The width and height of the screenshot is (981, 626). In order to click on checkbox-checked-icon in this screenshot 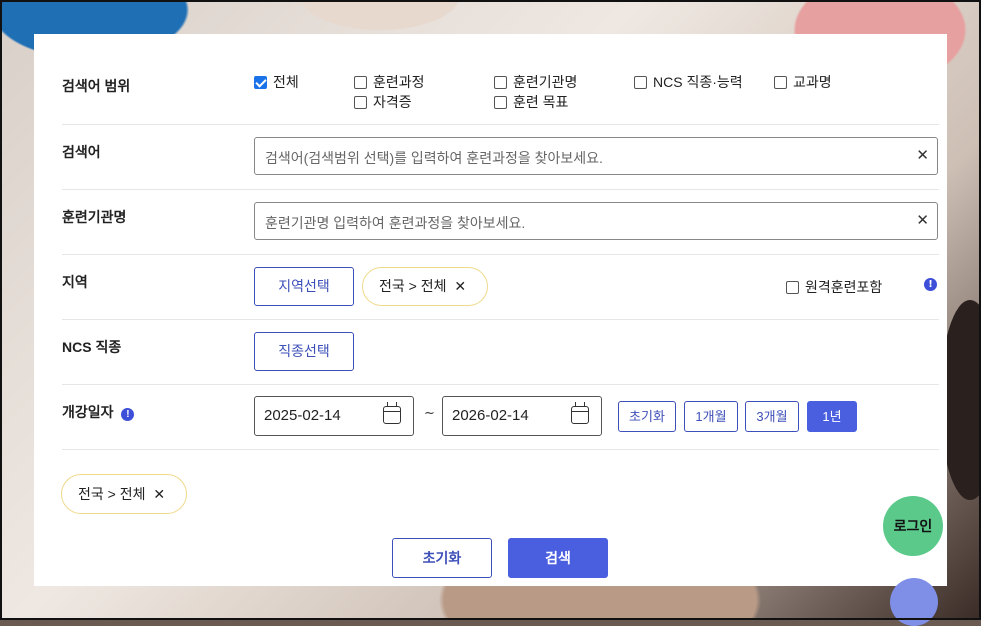, I will do `click(260, 82)`.